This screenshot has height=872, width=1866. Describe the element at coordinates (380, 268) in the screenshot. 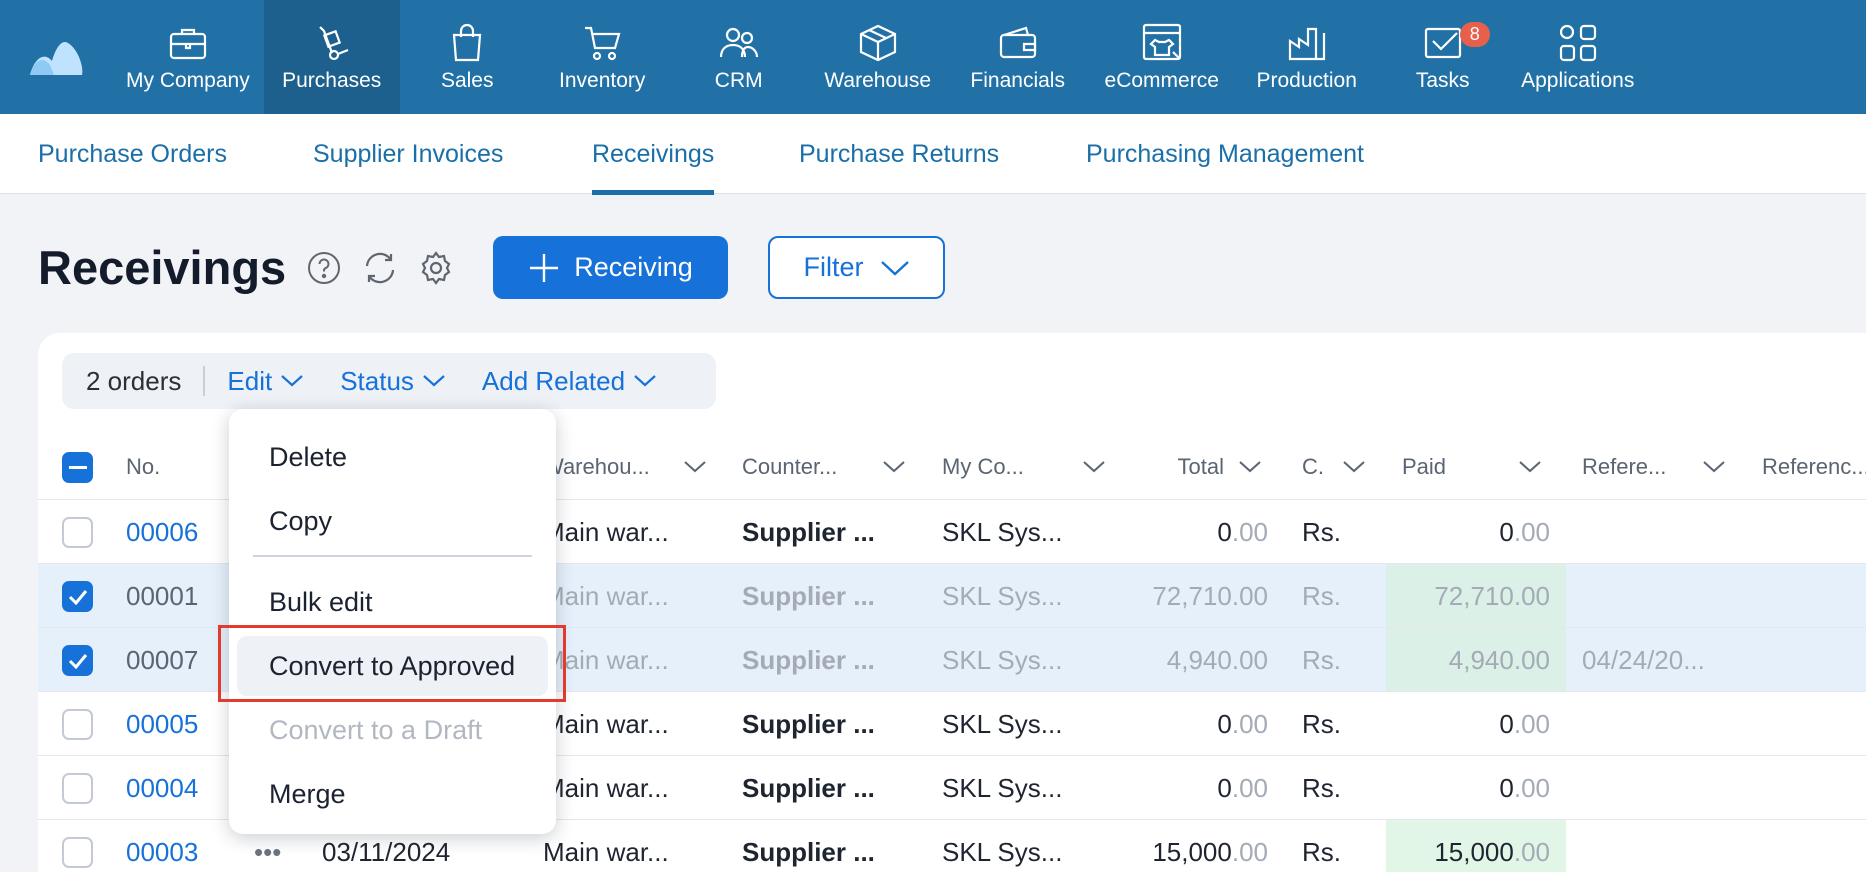

I see `refresh-icon` at that location.